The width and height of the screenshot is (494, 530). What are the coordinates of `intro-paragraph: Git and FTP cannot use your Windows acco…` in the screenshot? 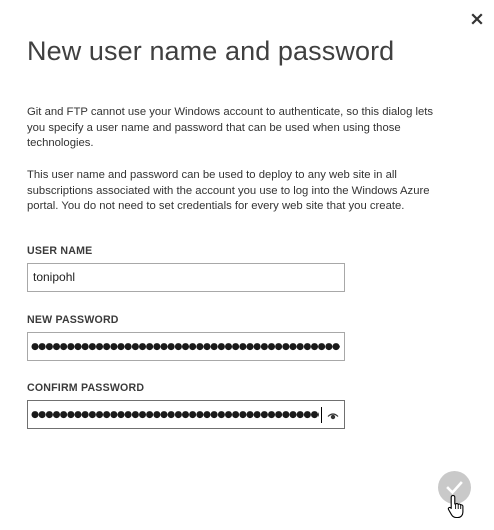 It's located at (230, 128).